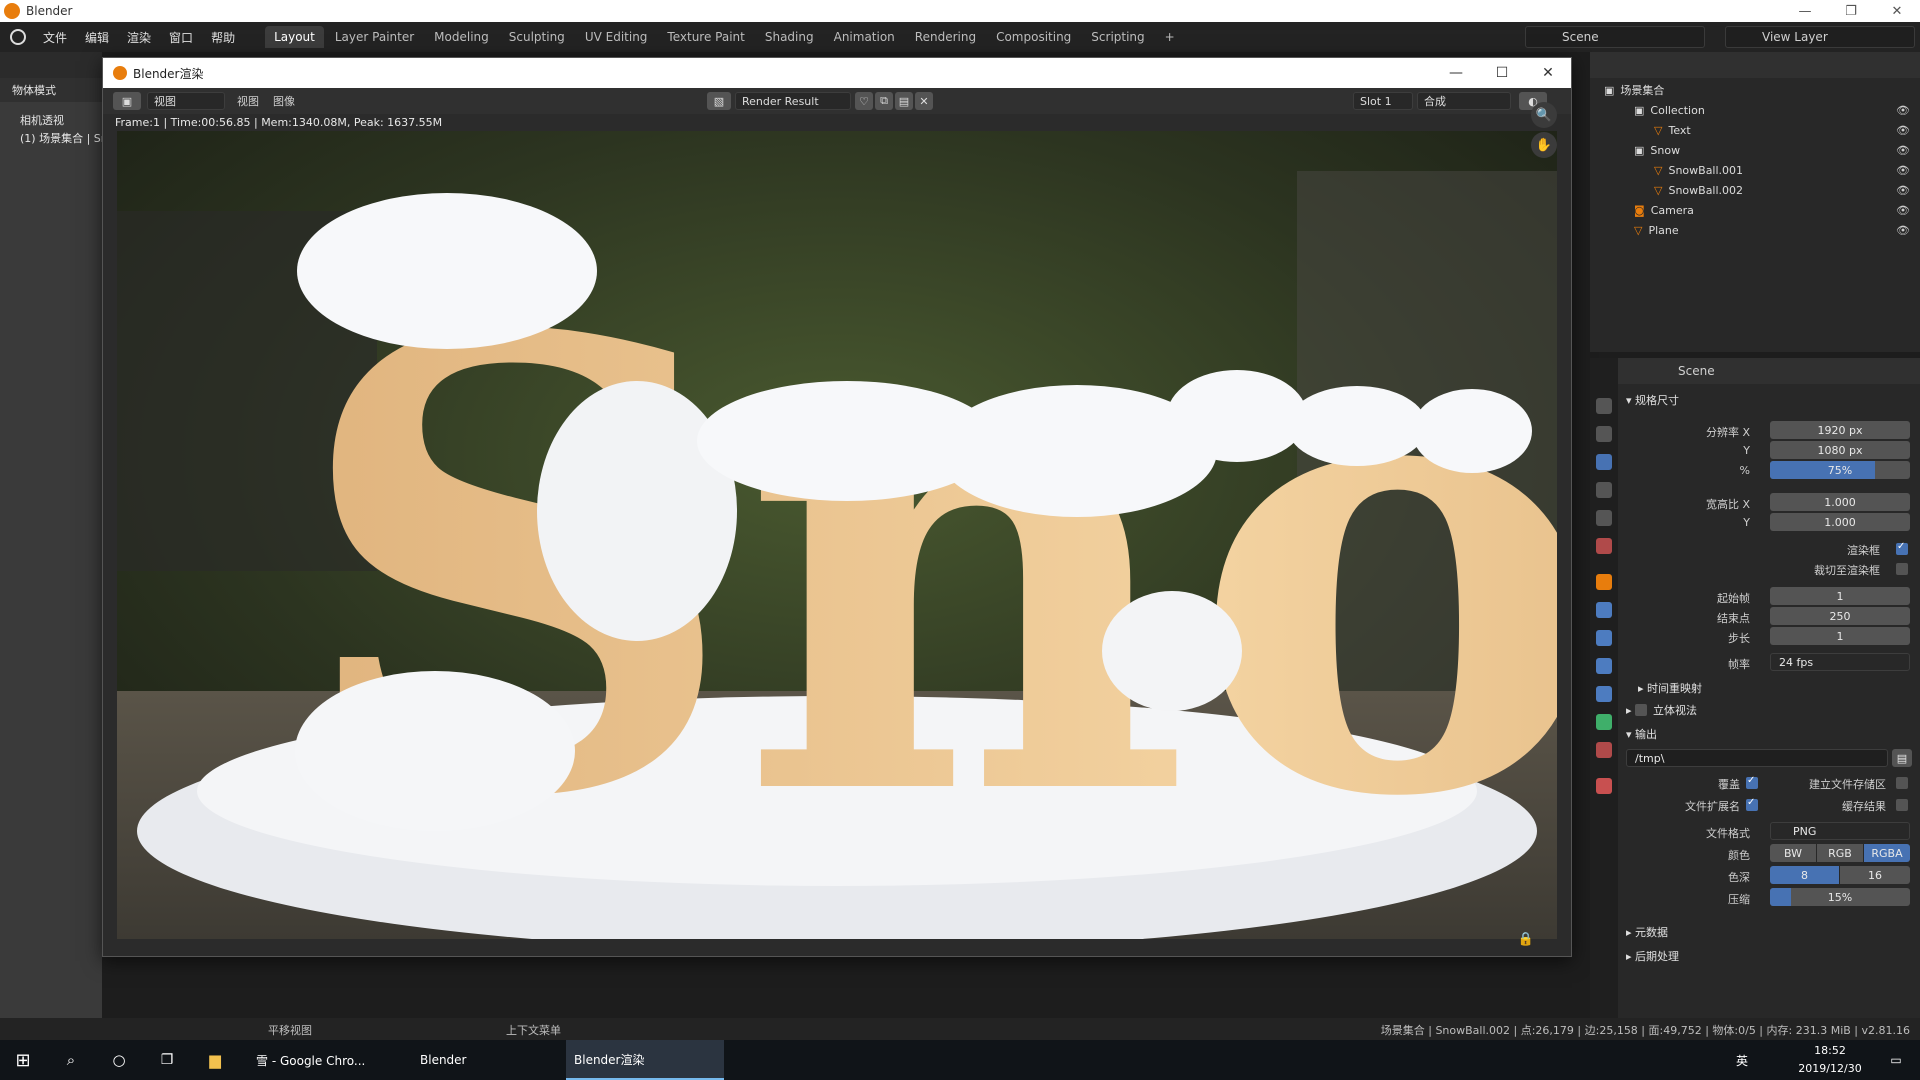  Describe the element at coordinates (1604, 694) in the screenshot. I see `constraints-tab-icon` at that location.